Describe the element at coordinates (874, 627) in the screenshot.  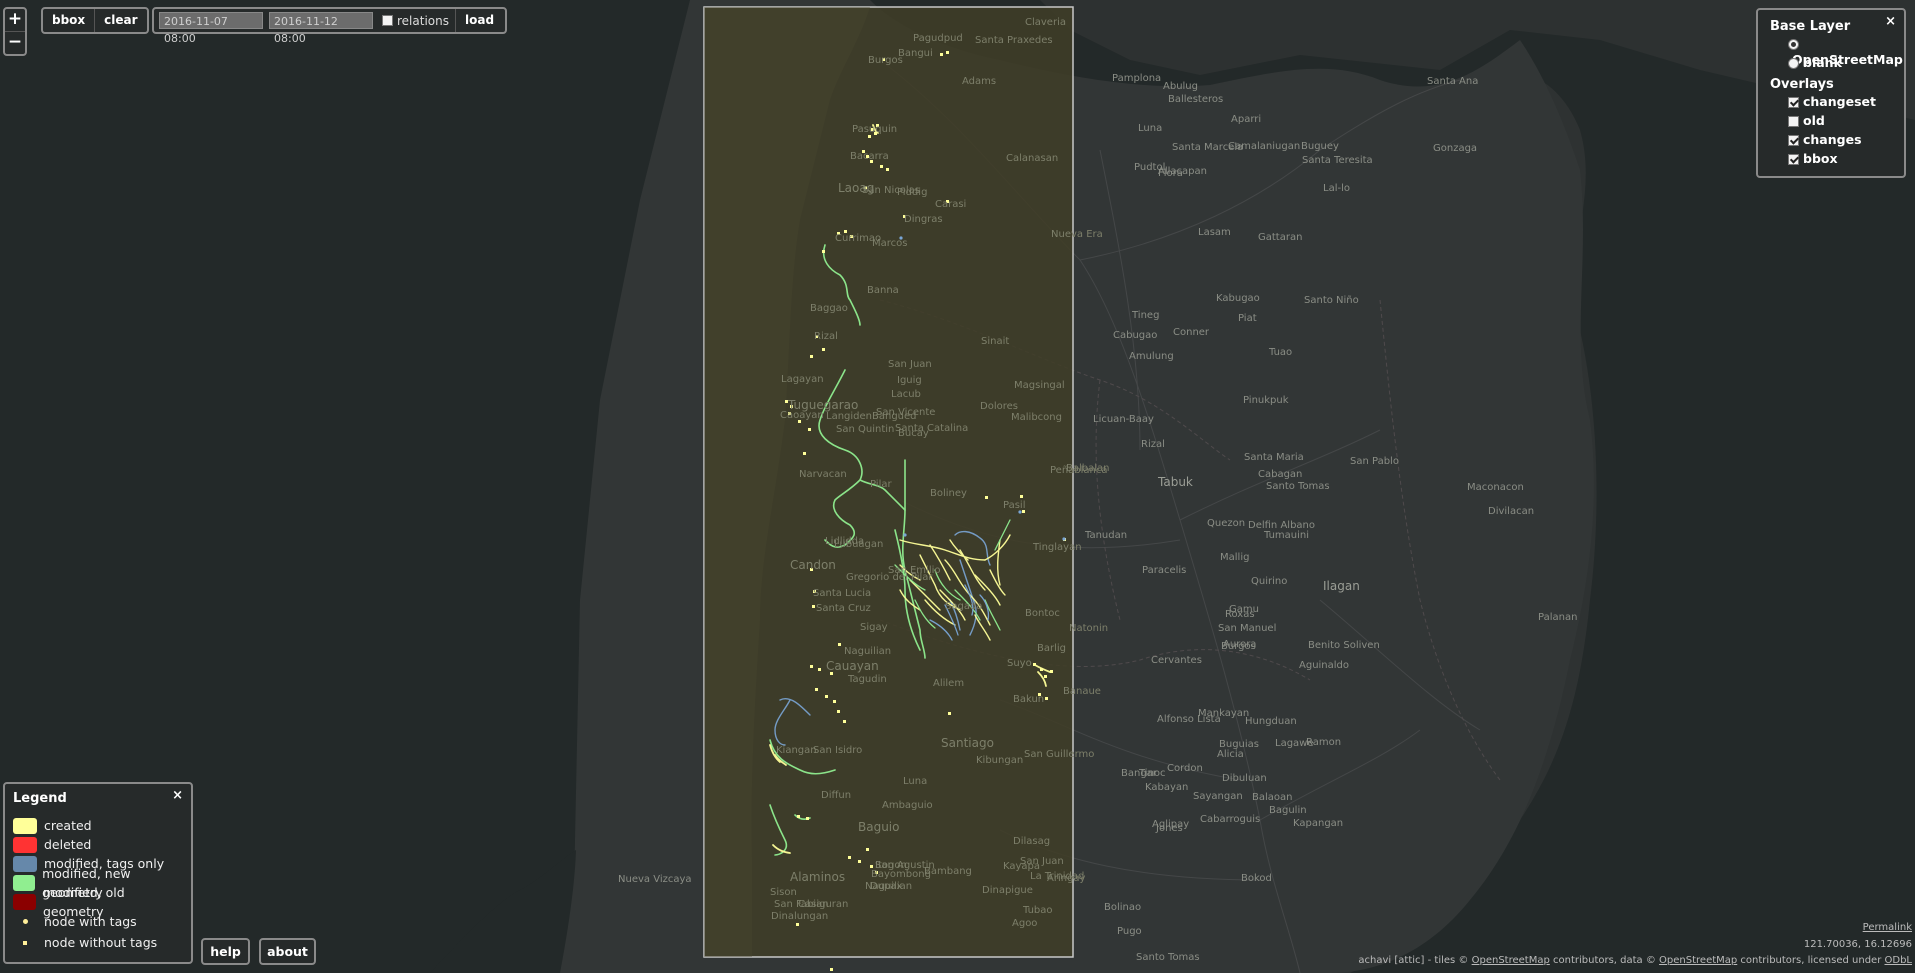
I see `place-label: Sigay` at that location.